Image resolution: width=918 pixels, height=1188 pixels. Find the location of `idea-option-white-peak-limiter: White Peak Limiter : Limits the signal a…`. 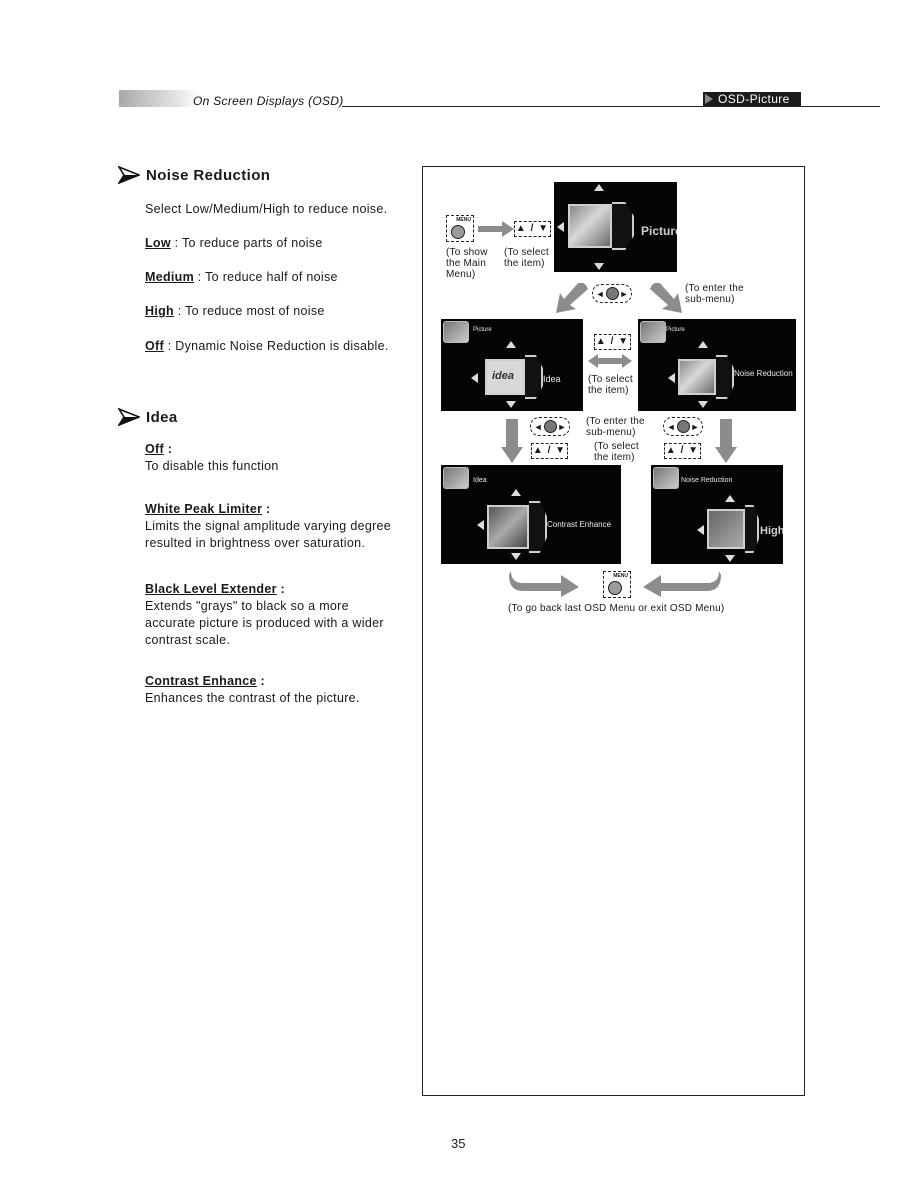

idea-option-white-peak-limiter: White Peak Limiter : Limits the signal a… is located at coordinates (268, 526).